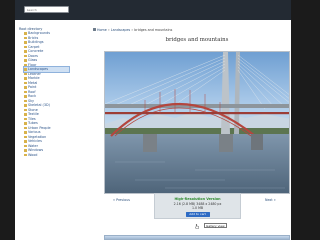 The width and height of the screenshot is (320, 240). What do you see at coordinates (102, 30) in the screenshot?
I see `breadcrumb-home: Home` at bounding box center [102, 30].